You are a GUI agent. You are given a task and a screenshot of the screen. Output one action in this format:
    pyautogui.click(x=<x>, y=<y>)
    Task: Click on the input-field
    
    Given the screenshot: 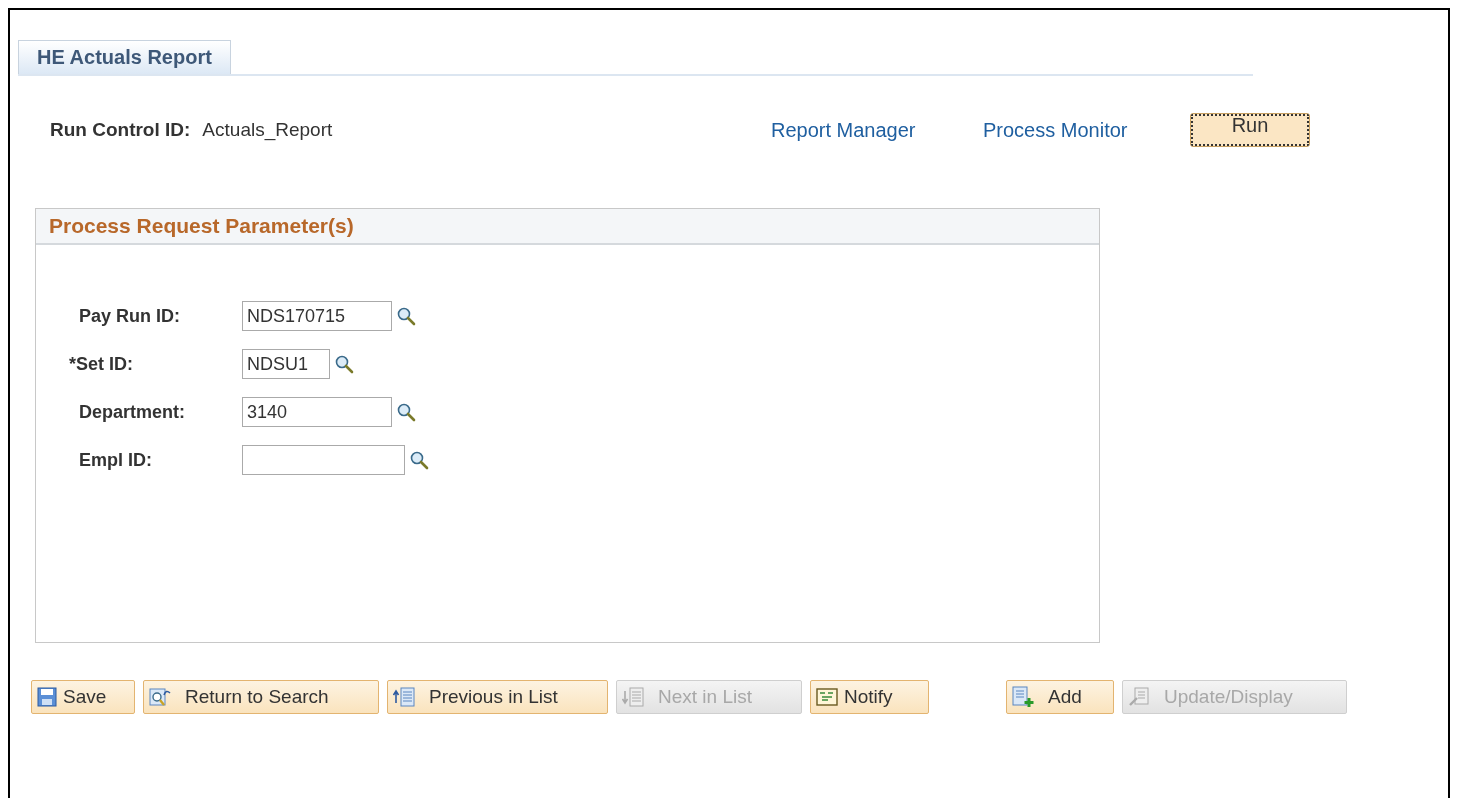 What is the action you would take?
    pyautogui.click(x=323, y=460)
    